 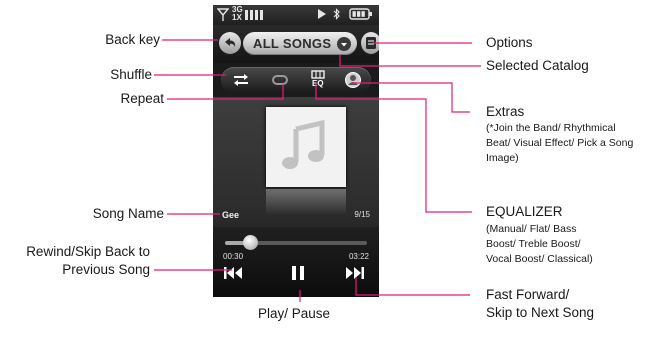 I want to click on callout-repeat: Repeat, so click(x=142, y=98).